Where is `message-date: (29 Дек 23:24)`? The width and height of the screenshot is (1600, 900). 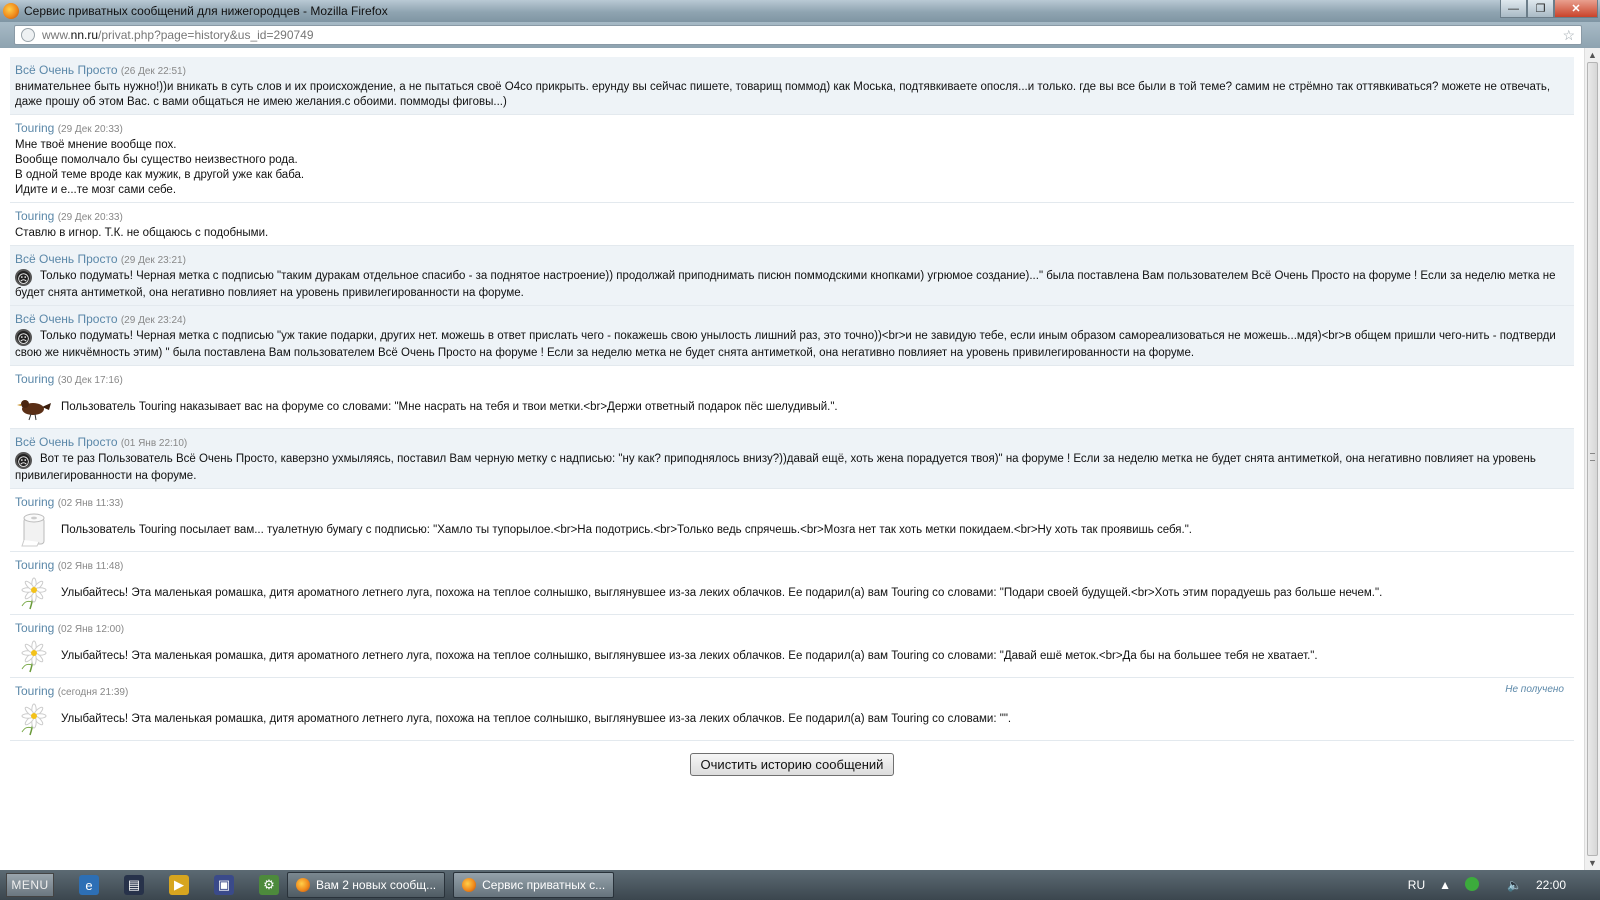 message-date: (29 Дек 23:24) is located at coordinates (153, 320).